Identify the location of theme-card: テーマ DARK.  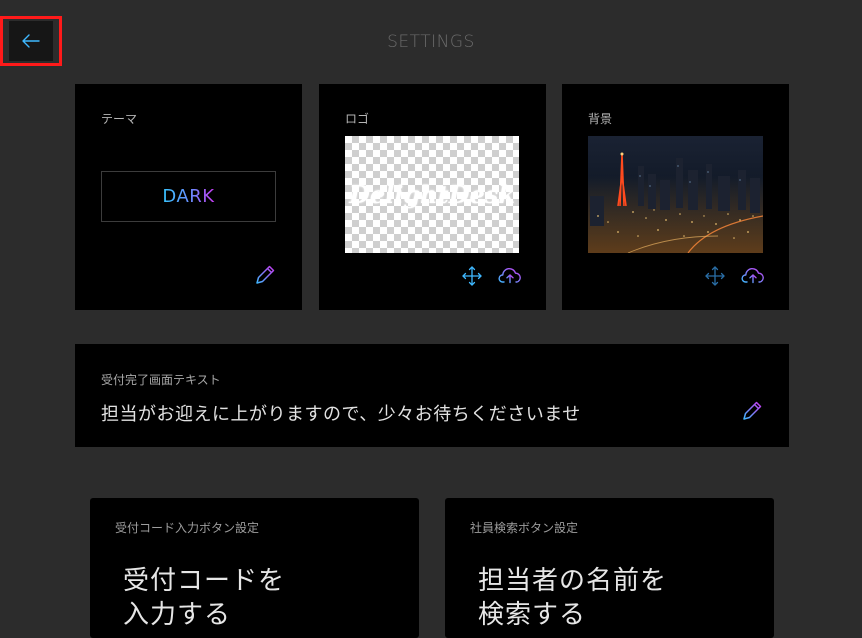
(188, 197).